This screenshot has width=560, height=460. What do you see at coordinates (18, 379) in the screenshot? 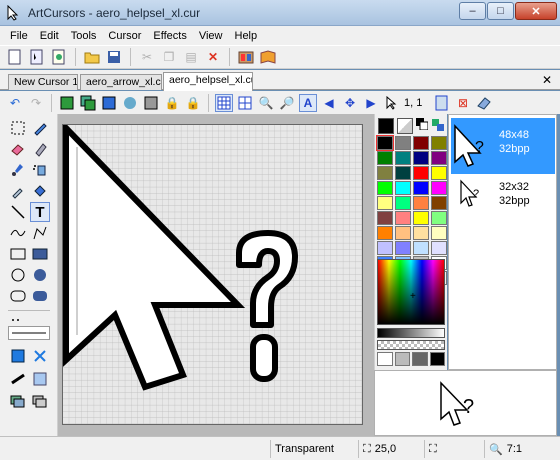
I see `line-style-icon` at bounding box center [18, 379].